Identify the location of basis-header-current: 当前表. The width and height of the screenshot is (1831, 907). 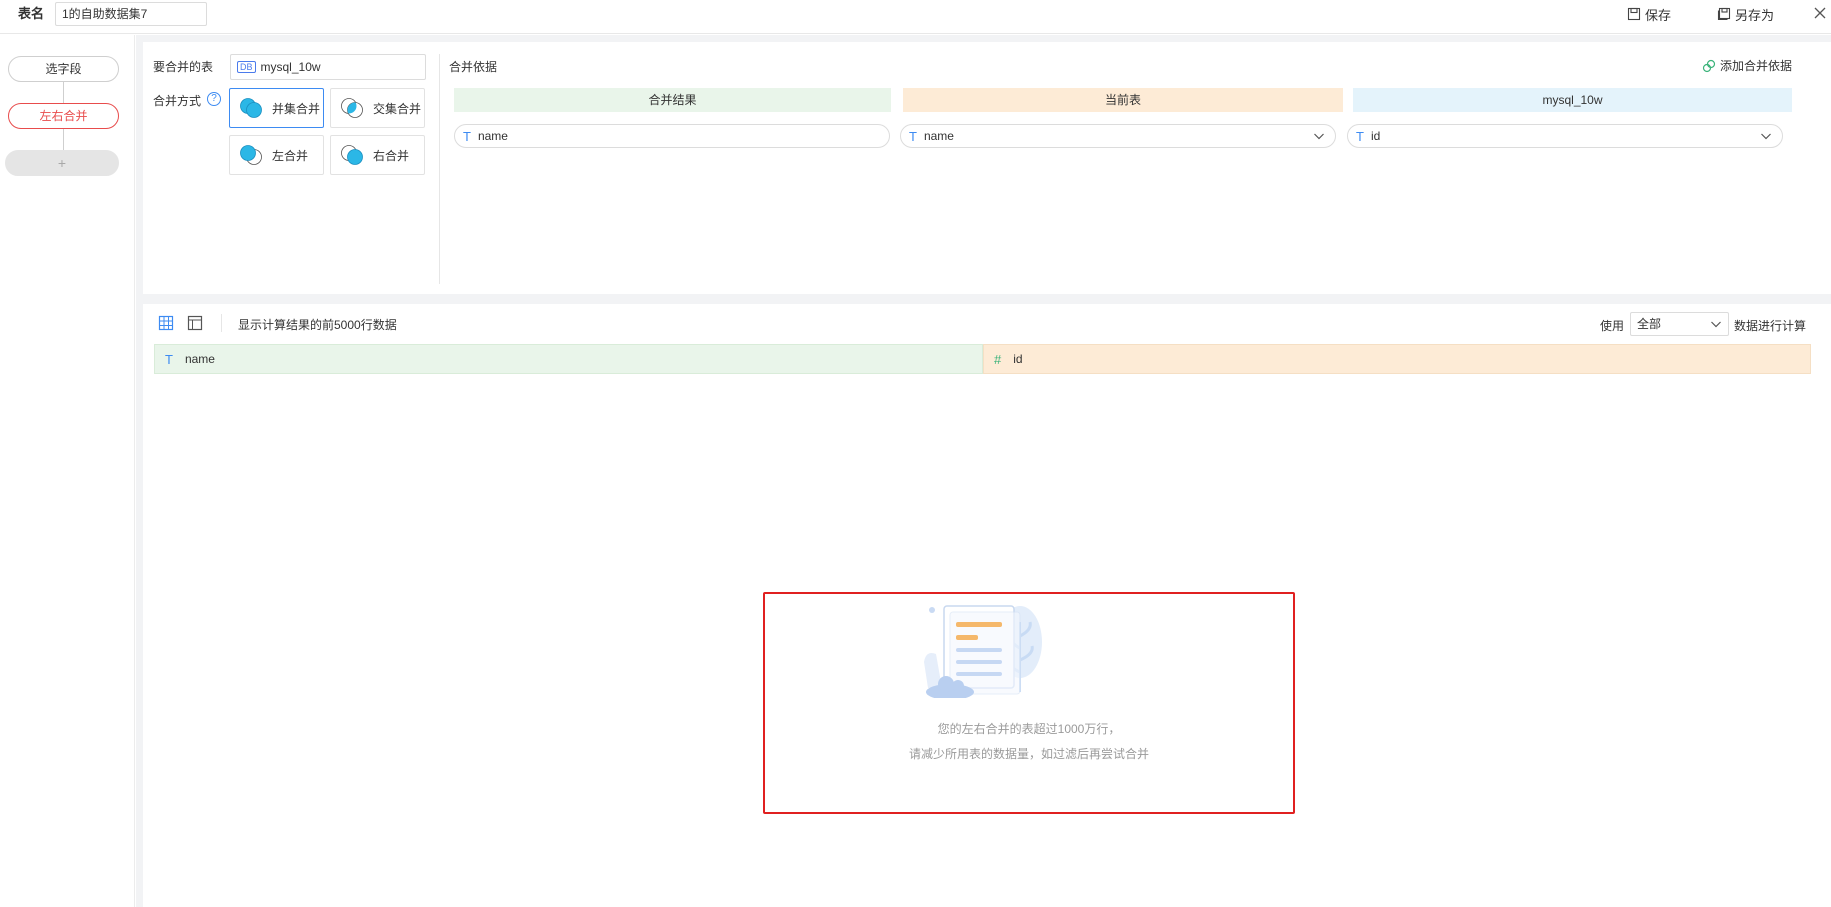
(1123, 100).